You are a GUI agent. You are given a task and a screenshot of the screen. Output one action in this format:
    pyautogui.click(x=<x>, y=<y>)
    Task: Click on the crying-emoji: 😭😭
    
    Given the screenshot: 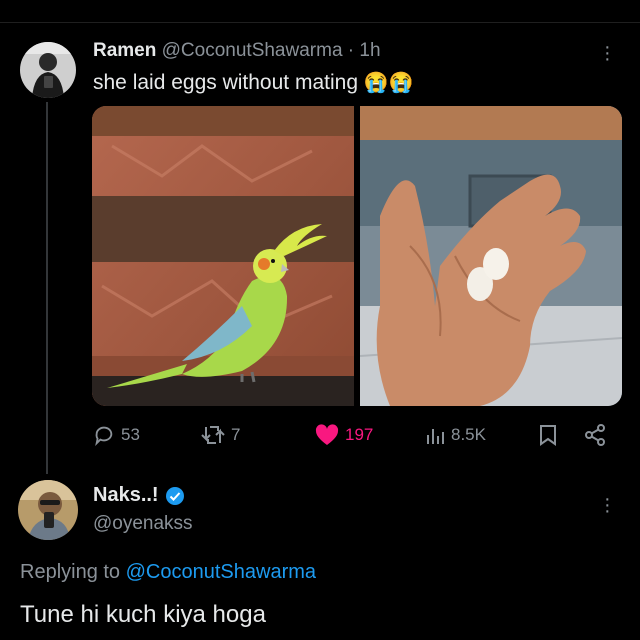 What is the action you would take?
    pyautogui.click(x=388, y=83)
    